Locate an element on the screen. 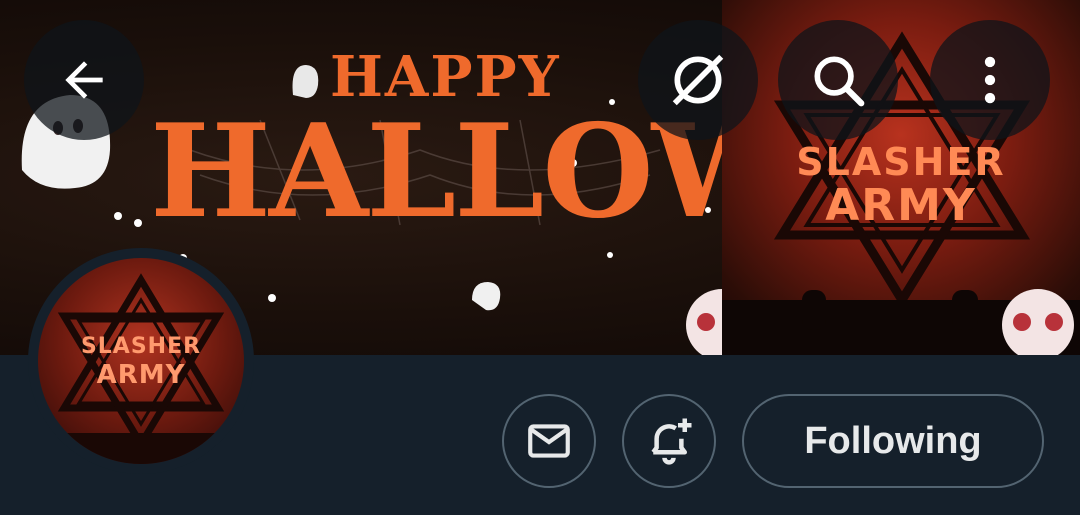  more-vertical-icon is located at coordinates (990, 80).